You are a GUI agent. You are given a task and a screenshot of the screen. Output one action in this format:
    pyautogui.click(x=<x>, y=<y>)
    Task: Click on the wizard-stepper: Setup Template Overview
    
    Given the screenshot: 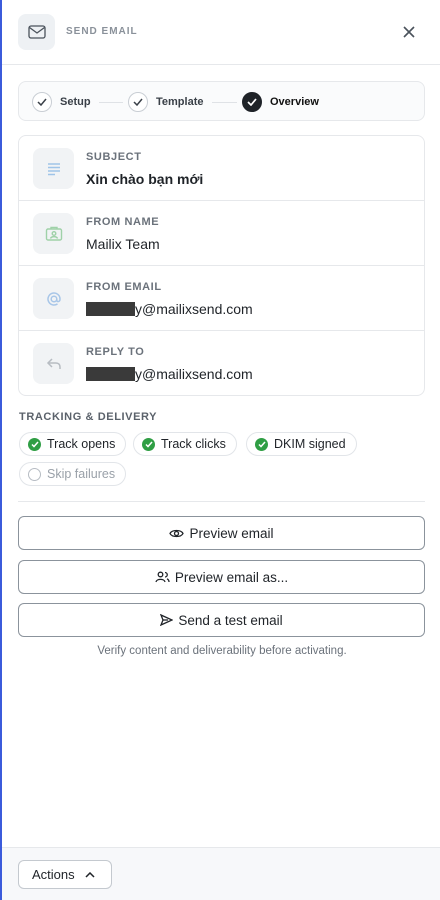 What is the action you would take?
    pyautogui.click(x=221, y=101)
    